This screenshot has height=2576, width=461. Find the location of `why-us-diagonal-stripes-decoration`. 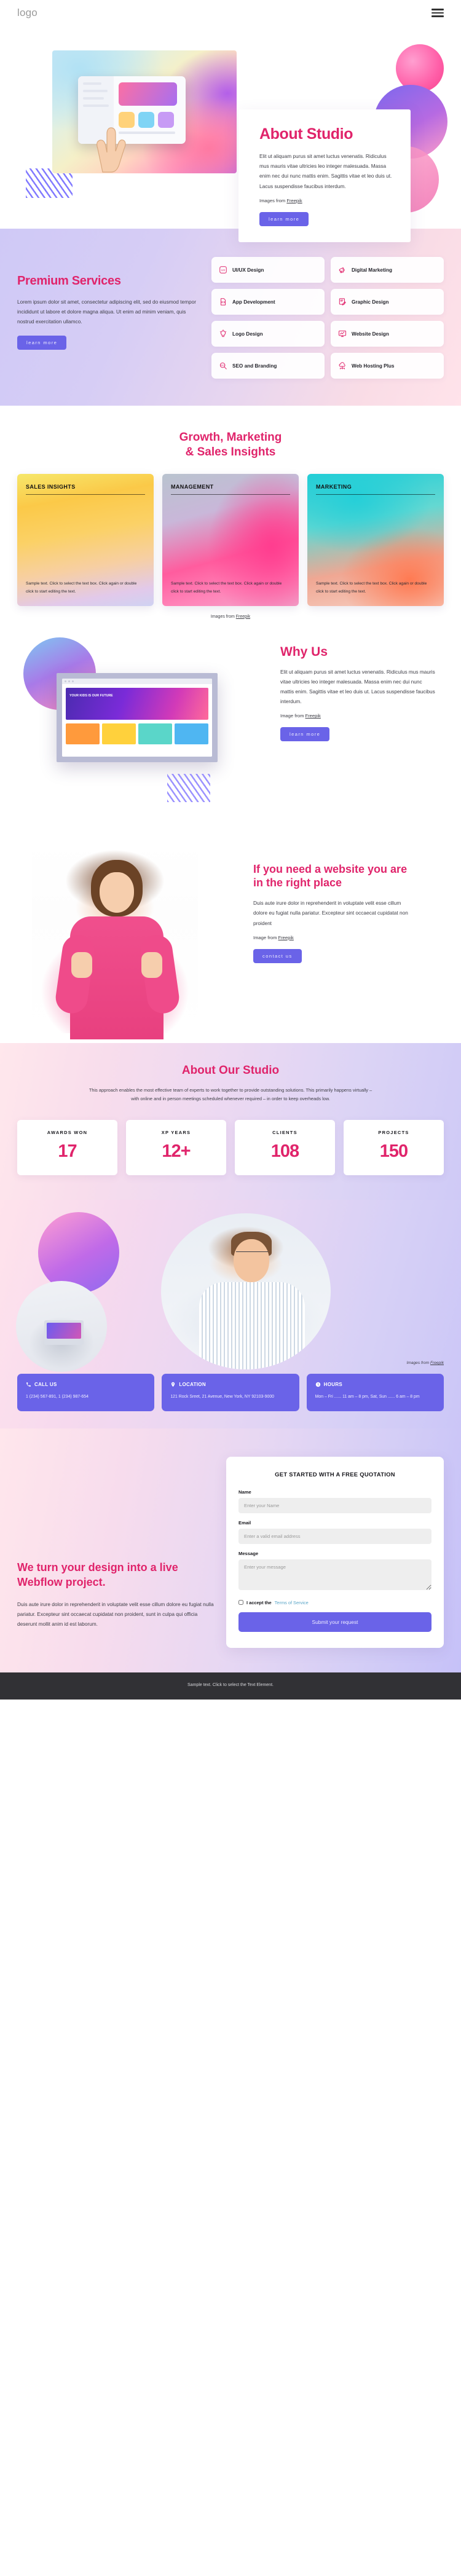

why-us-diagonal-stripes-decoration is located at coordinates (188, 788).